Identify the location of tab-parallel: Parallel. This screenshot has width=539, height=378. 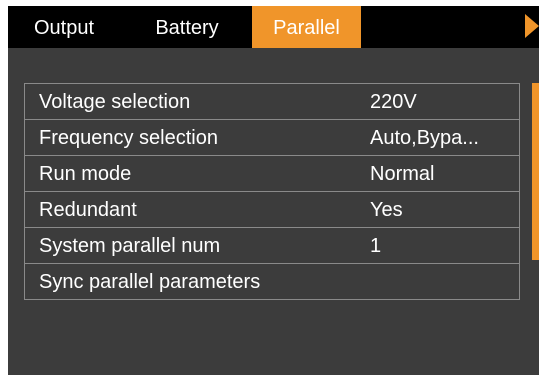
(306, 27).